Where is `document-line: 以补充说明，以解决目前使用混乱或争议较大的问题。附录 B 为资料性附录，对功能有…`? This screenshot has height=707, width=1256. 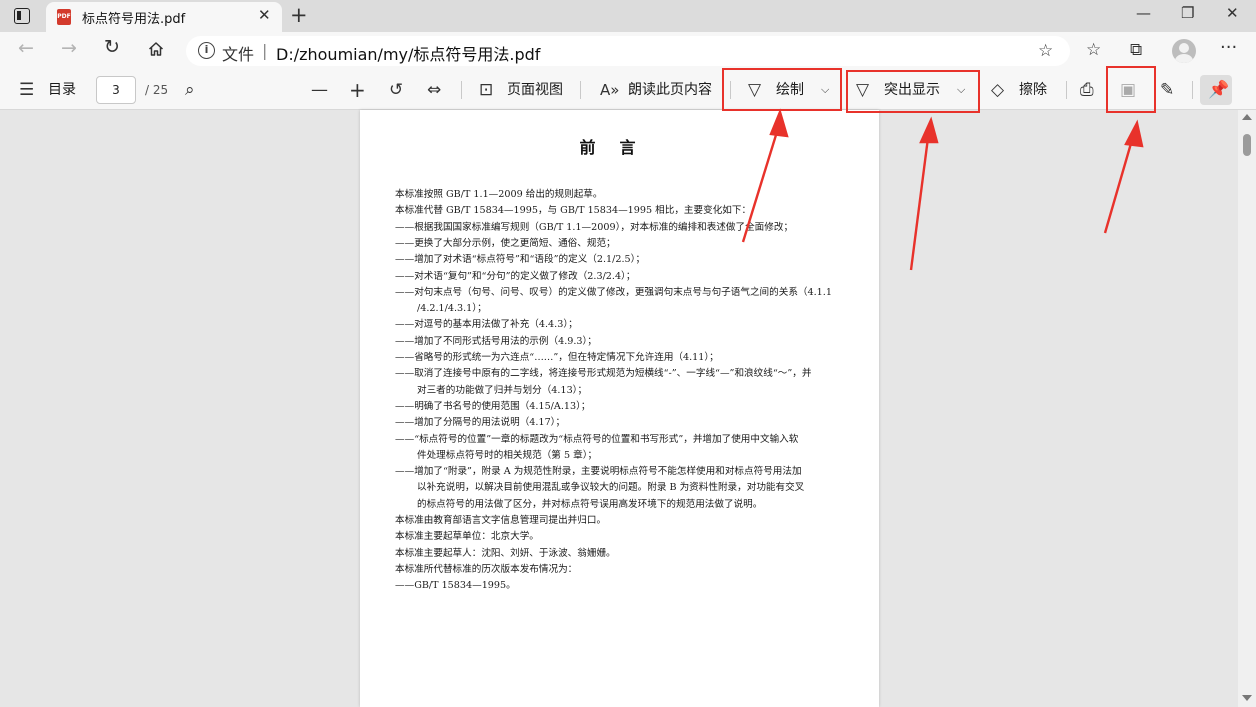 document-line: 以补充说明，以解决目前使用混乱或争议较大的问题。附录 B 为资料性附录，对功能有… is located at coordinates (611, 488).